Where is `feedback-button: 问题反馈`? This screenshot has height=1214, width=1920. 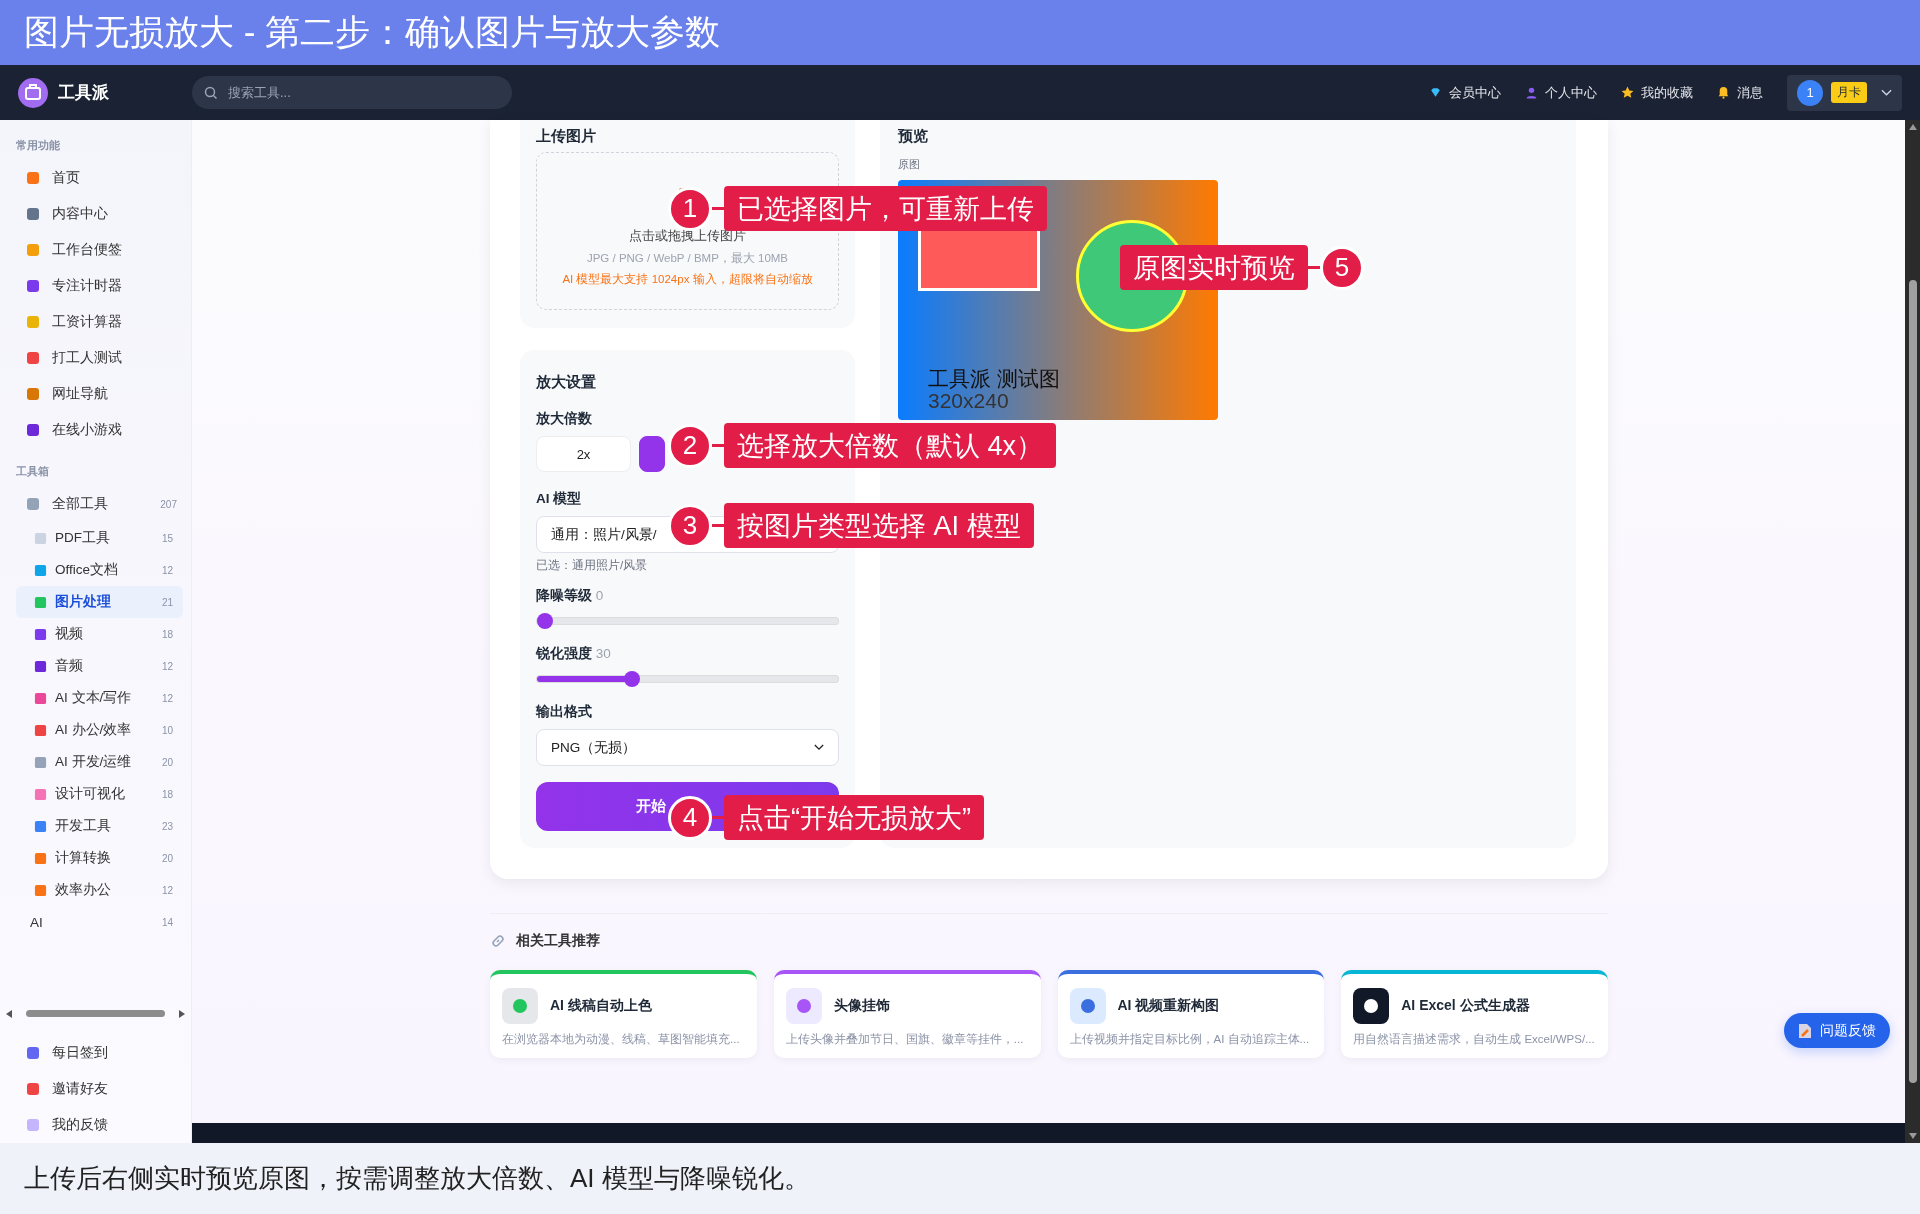
feedback-button: 问题反馈 is located at coordinates (1837, 1030).